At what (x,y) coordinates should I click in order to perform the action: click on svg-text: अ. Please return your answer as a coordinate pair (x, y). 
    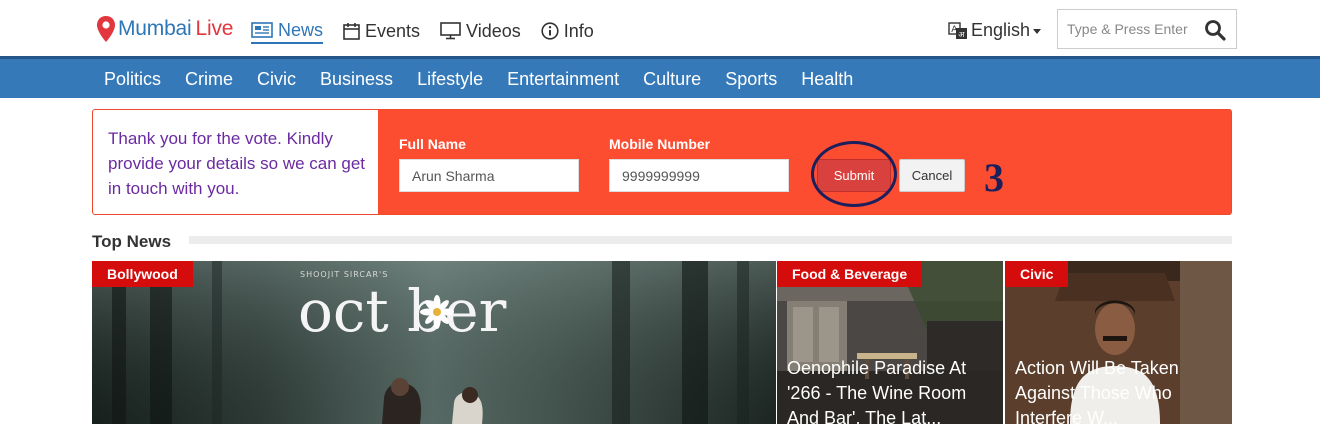
    Looking at the image, I should click on (961, 34).